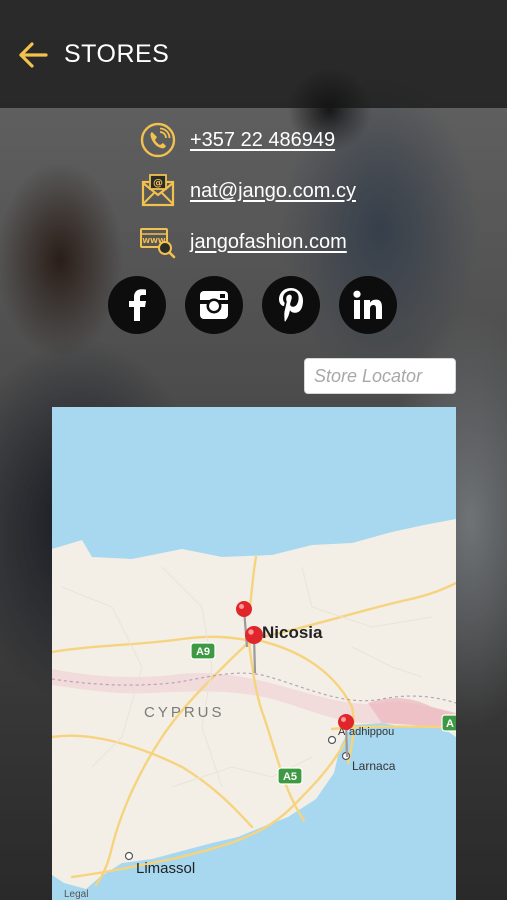  I want to click on svg-text: A5, so click(290, 777).